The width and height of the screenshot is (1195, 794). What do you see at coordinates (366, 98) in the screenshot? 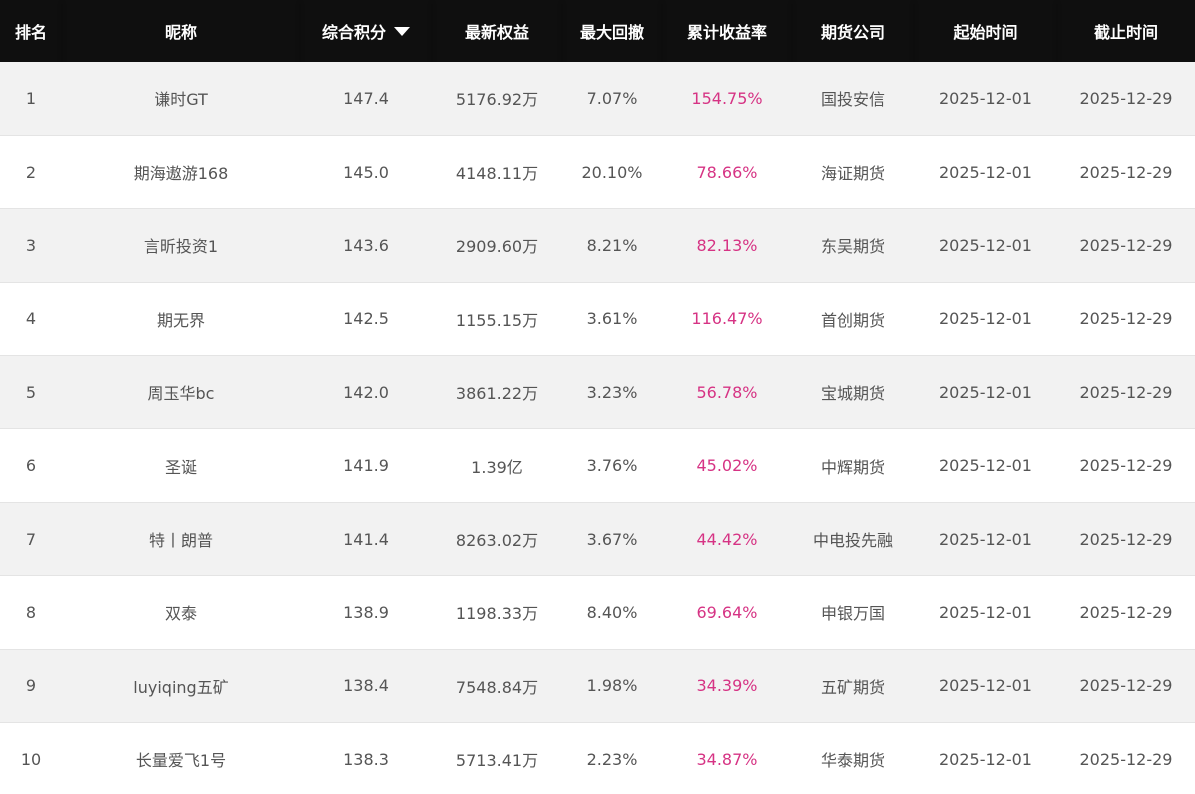
I see `score-cell: 147.4` at bounding box center [366, 98].